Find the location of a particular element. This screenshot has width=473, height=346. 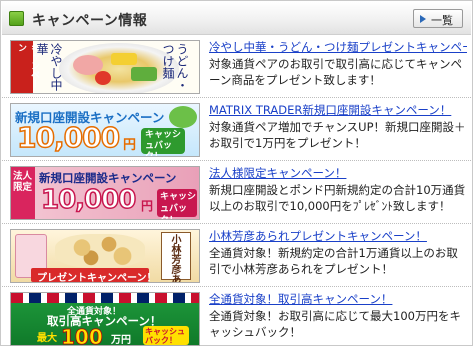

campaign-title-link: 小林芳彦あられプレゼントキャンペーン！ is located at coordinates (338, 236).